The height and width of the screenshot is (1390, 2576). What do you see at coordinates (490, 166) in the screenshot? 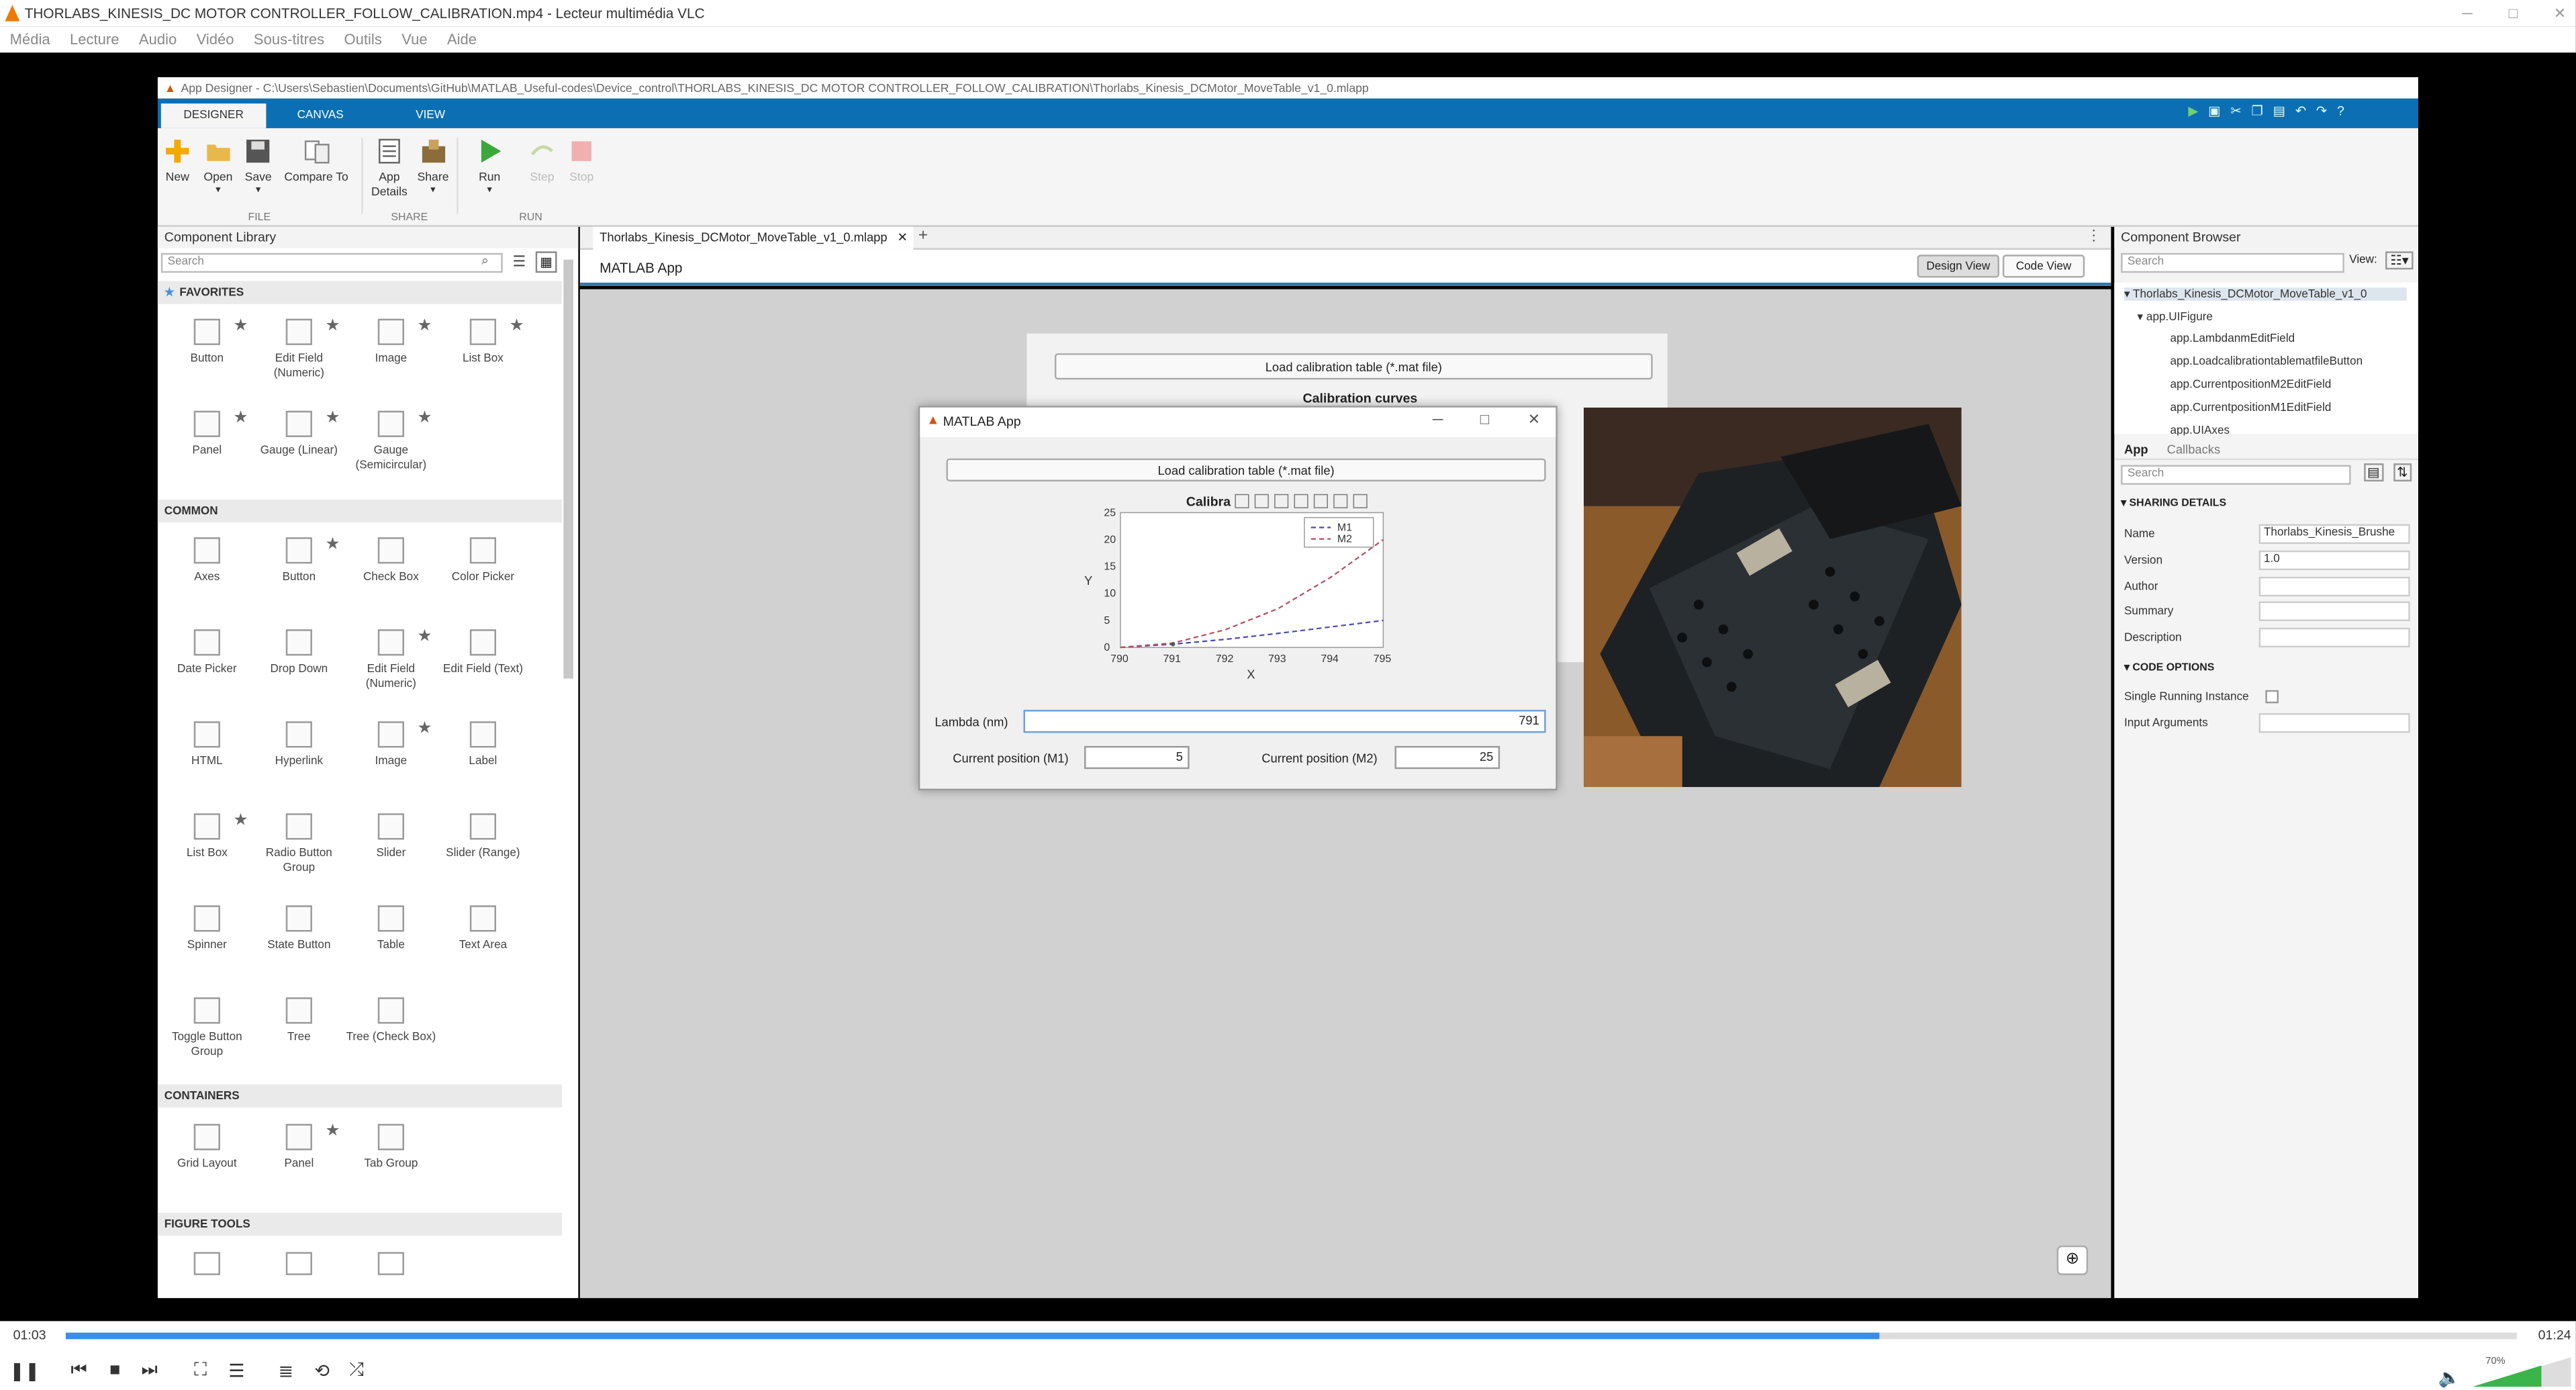
I see `run-button: Run ▾` at bounding box center [490, 166].